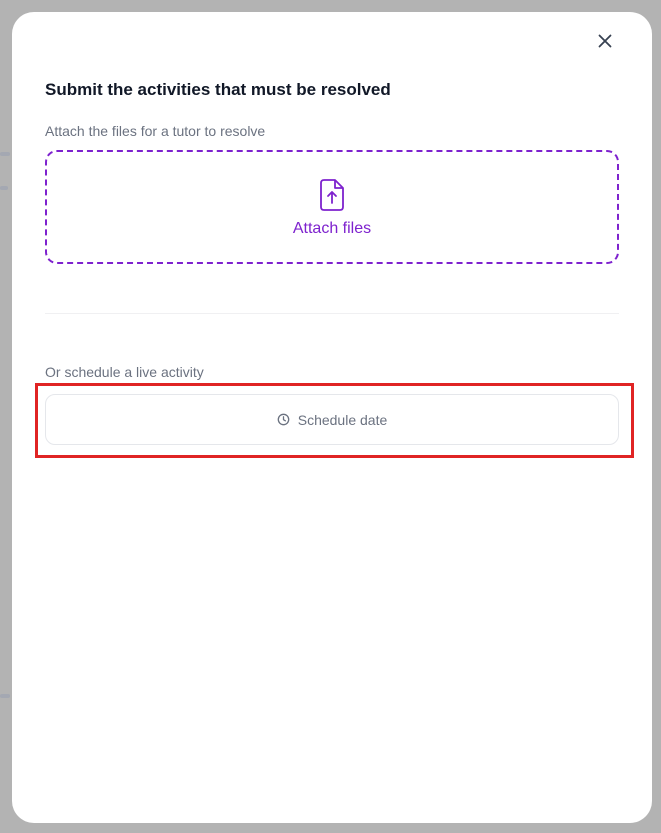  I want to click on close-icon, so click(605, 41).